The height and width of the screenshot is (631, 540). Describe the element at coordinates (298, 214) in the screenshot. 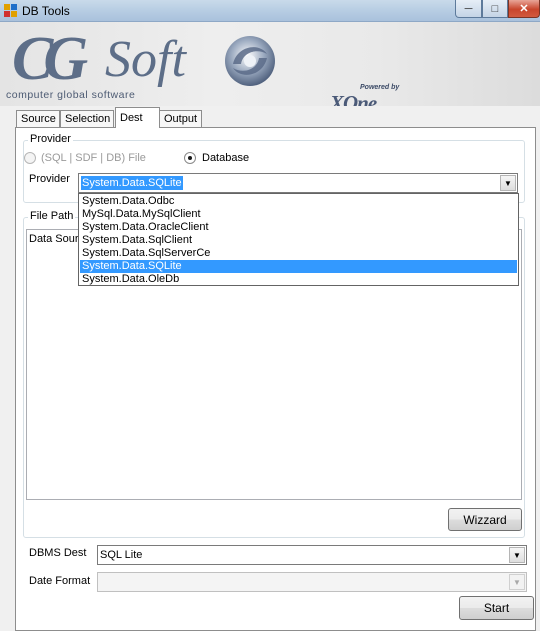

I see `dropdown-option: MySql.Data.MySqlClient` at that location.